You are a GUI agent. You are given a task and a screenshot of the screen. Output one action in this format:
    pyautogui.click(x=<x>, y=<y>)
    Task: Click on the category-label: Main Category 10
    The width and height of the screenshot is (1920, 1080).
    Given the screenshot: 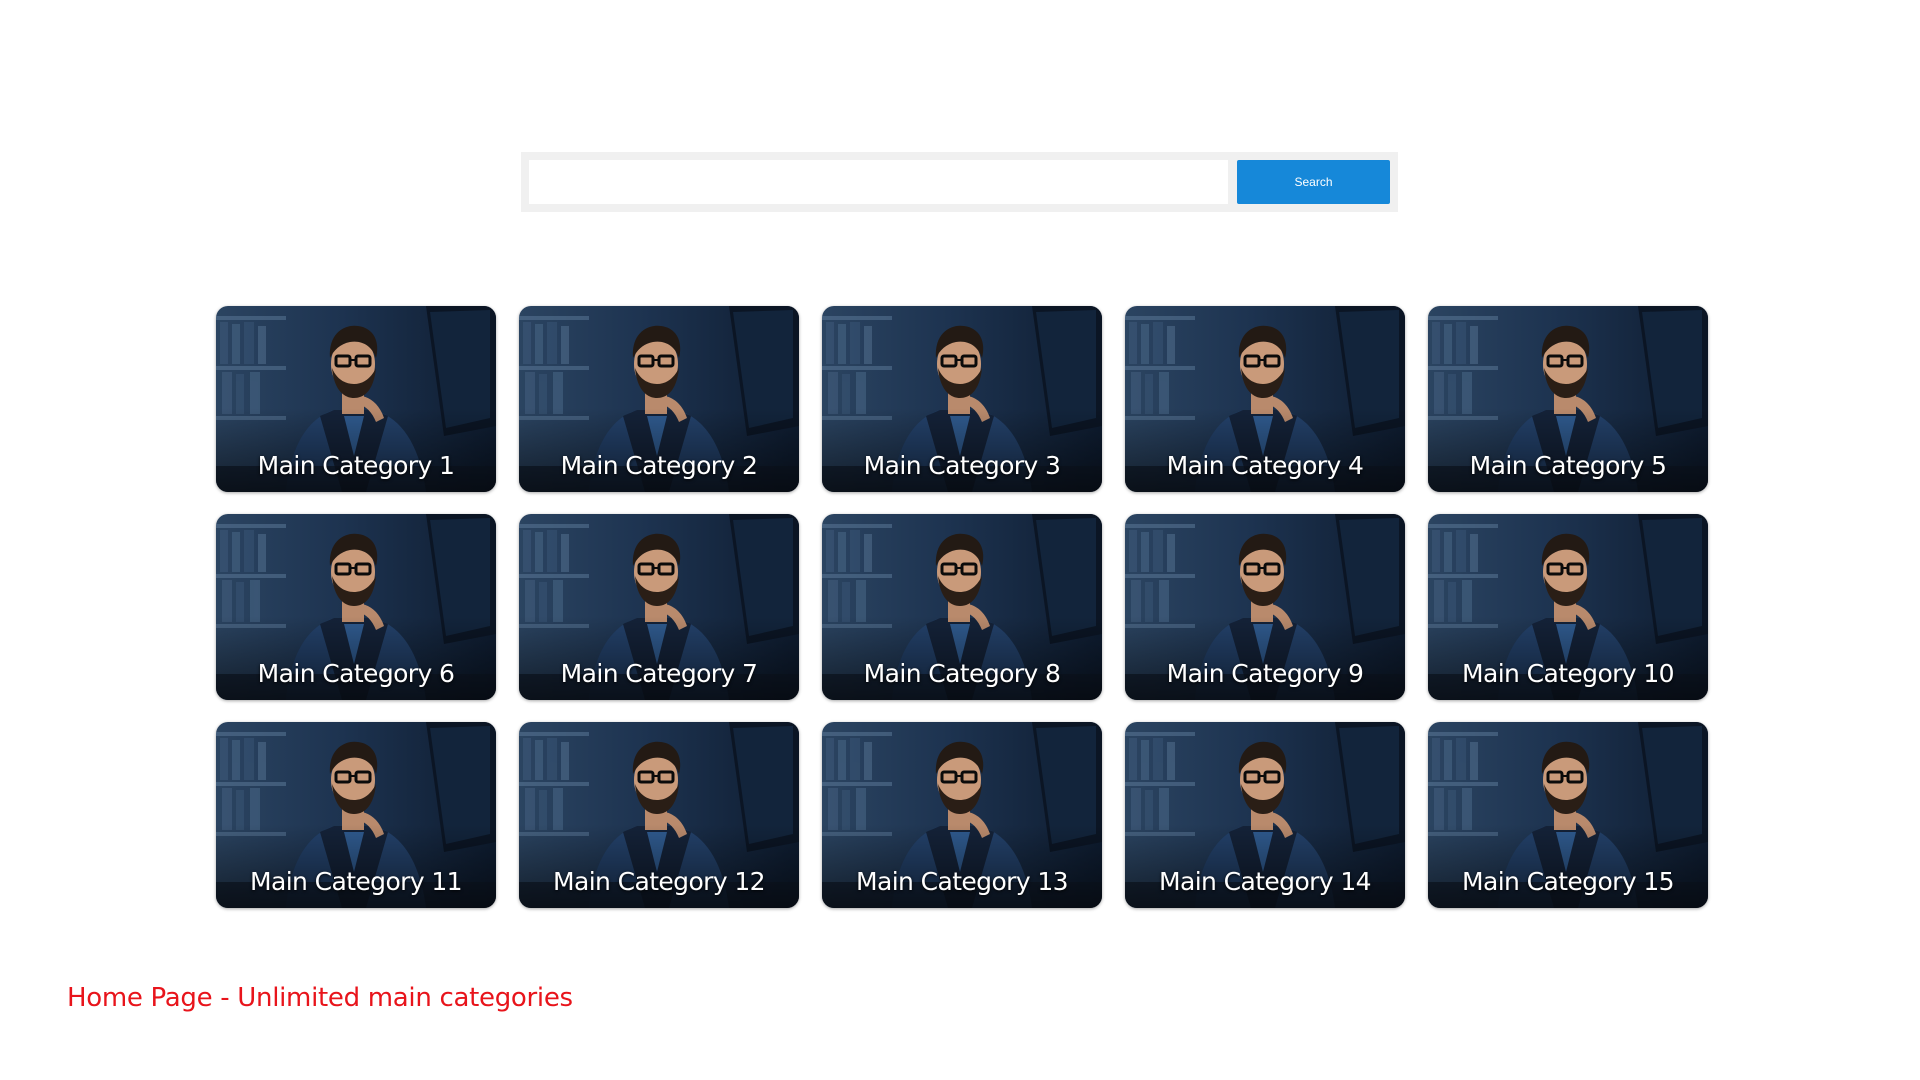 What is the action you would take?
    pyautogui.click(x=1568, y=673)
    